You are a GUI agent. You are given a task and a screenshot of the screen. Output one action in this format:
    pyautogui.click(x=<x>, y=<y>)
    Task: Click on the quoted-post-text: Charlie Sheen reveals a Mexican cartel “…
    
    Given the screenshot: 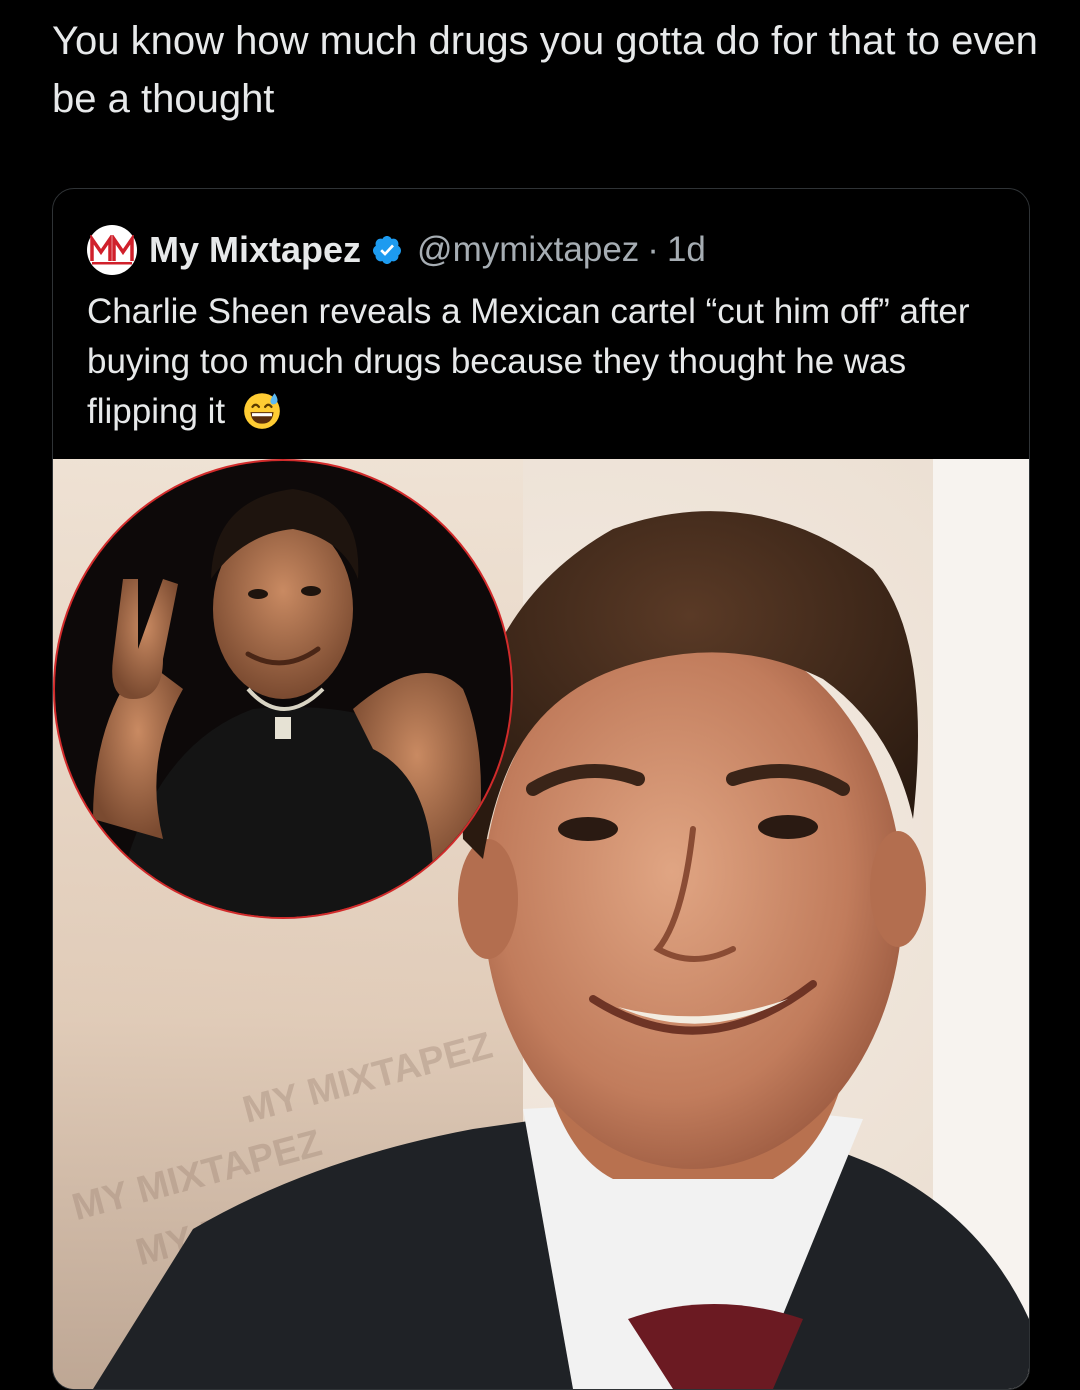 What is the action you would take?
    pyautogui.click(x=547, y=362)
    